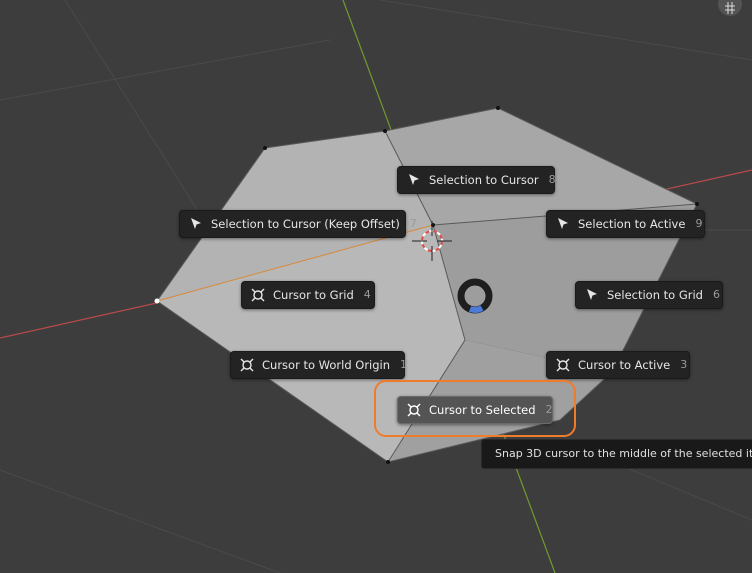 This screenshot has width=752, height=573. What do you see at coordinates (475, 263) in the screenshot?
I see `pie-menu-title: Snap` at bounding box center [475, 263].